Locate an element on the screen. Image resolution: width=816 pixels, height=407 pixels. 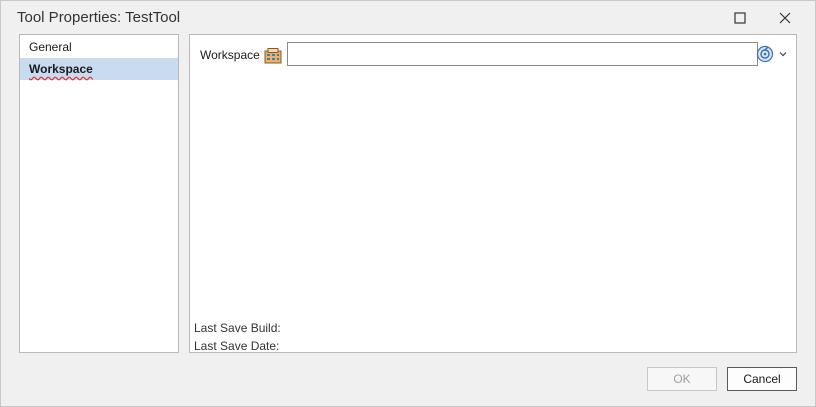
sidebar-item-label: General is located at coordinates (50, 47).